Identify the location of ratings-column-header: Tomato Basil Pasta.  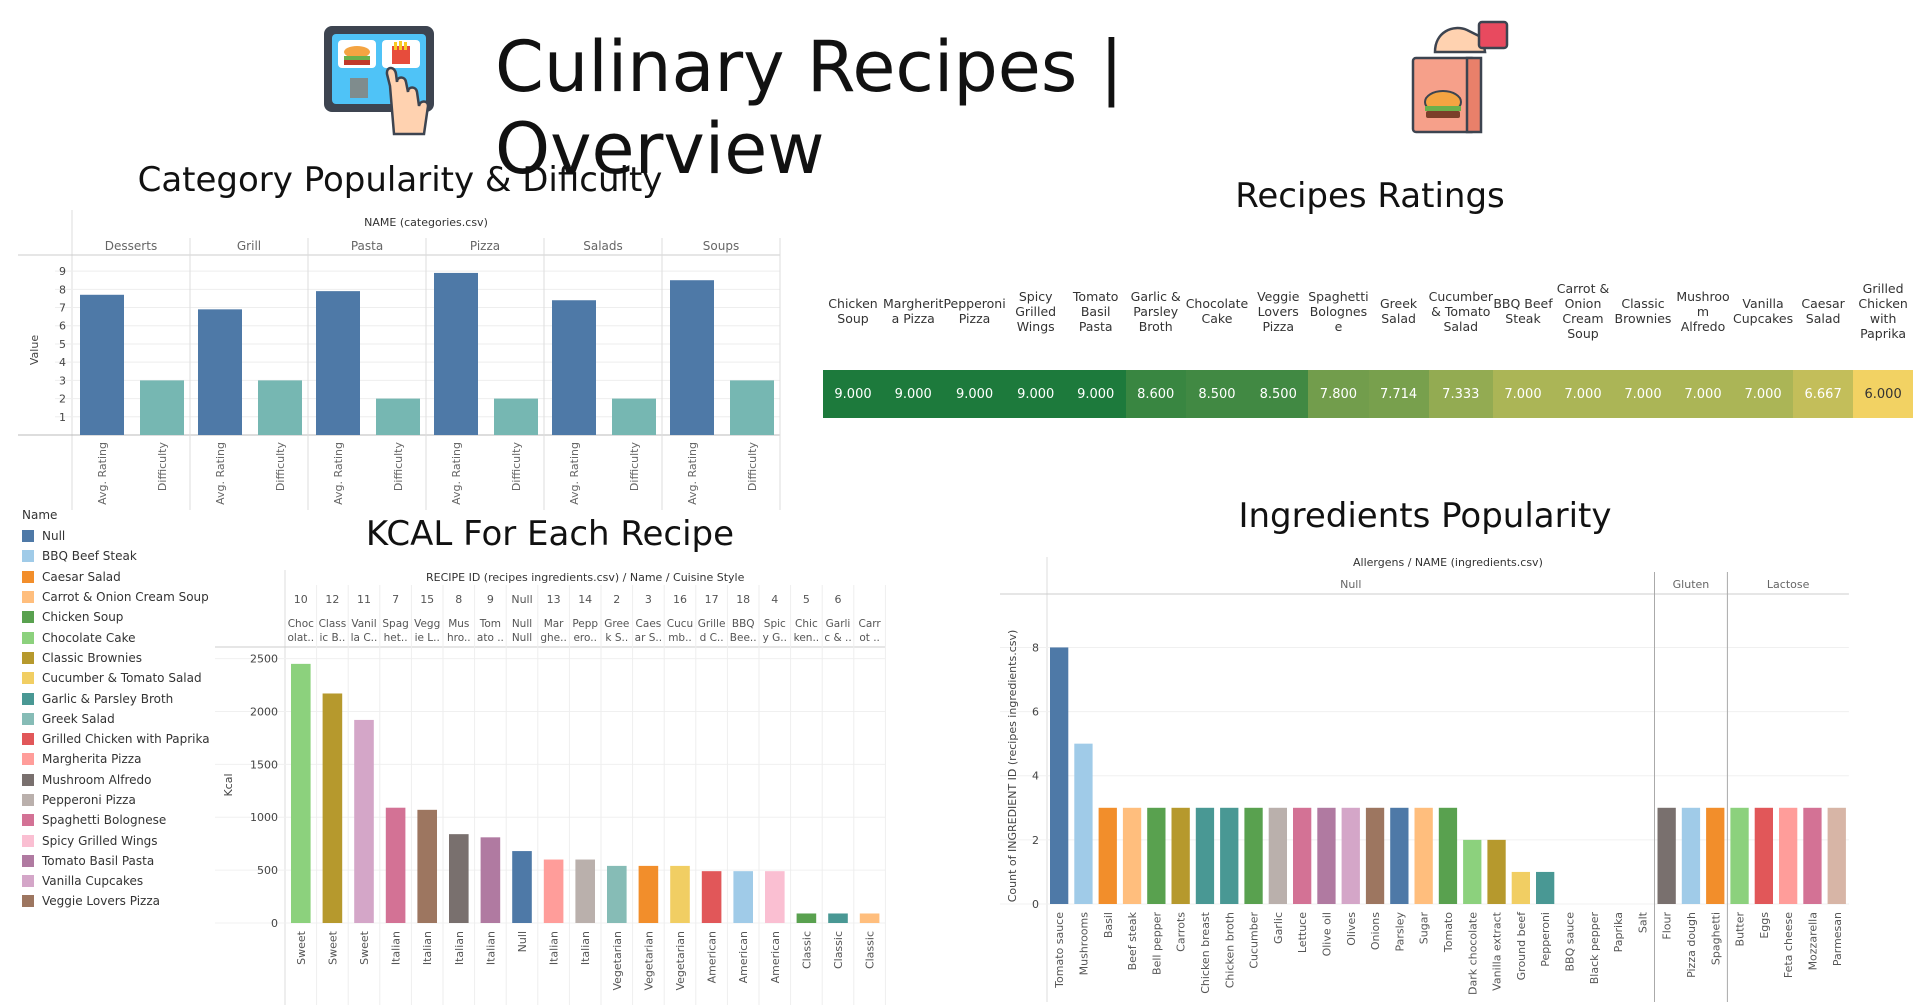
(1096, 311).